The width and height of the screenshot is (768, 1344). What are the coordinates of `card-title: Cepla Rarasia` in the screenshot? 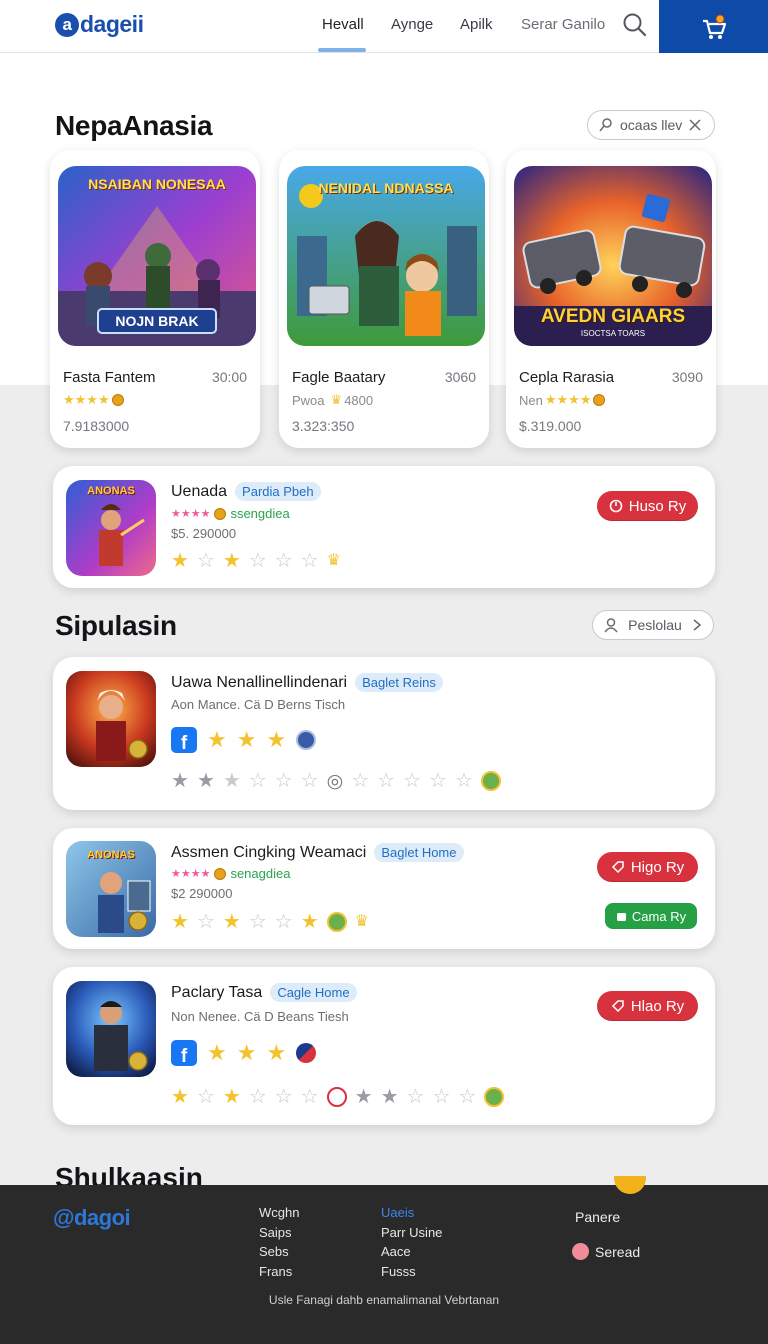 It's located at (567, 377).